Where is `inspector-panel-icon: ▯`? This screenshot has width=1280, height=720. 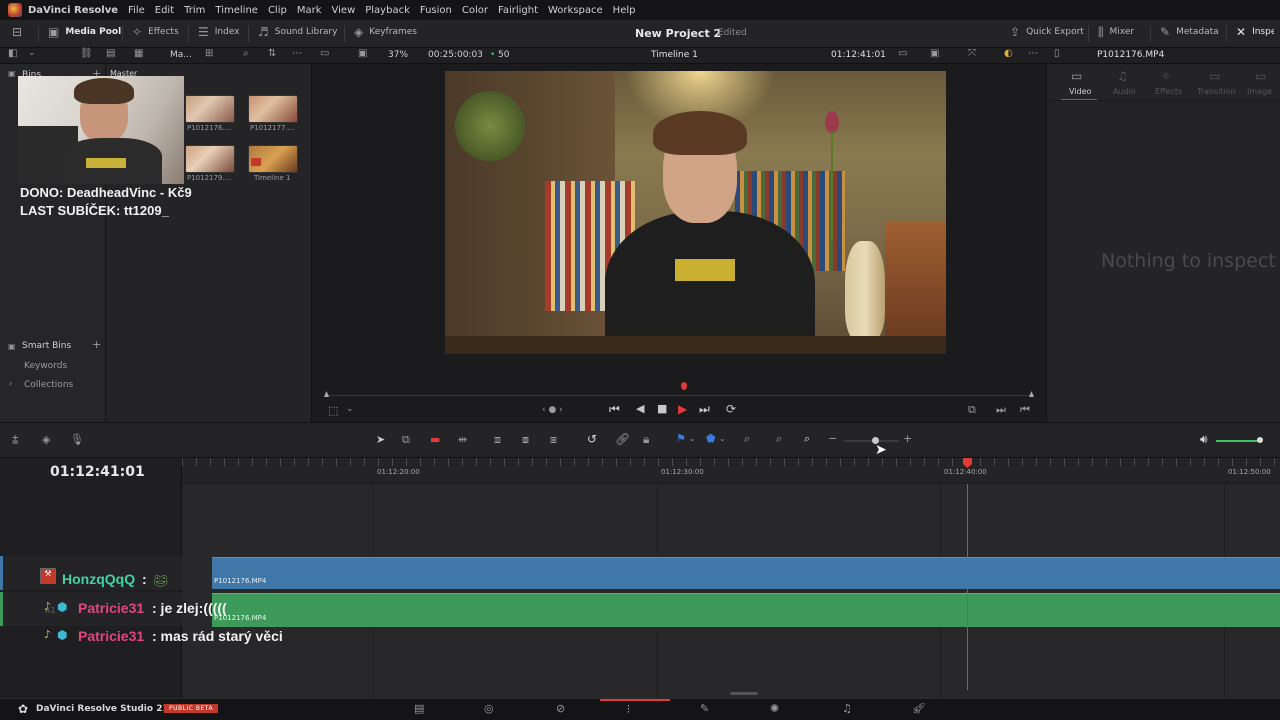 inspector-panel-icon: ▯ is located at coordinates (1057, 54).